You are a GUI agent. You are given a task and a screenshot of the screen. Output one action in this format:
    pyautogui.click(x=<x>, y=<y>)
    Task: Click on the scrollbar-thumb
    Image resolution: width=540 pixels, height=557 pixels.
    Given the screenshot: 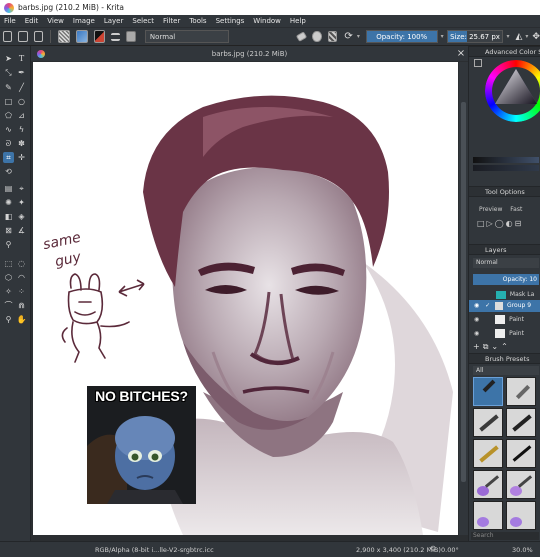 What is the action you would take?
    pyautogui.click(x=463, y=292)
    